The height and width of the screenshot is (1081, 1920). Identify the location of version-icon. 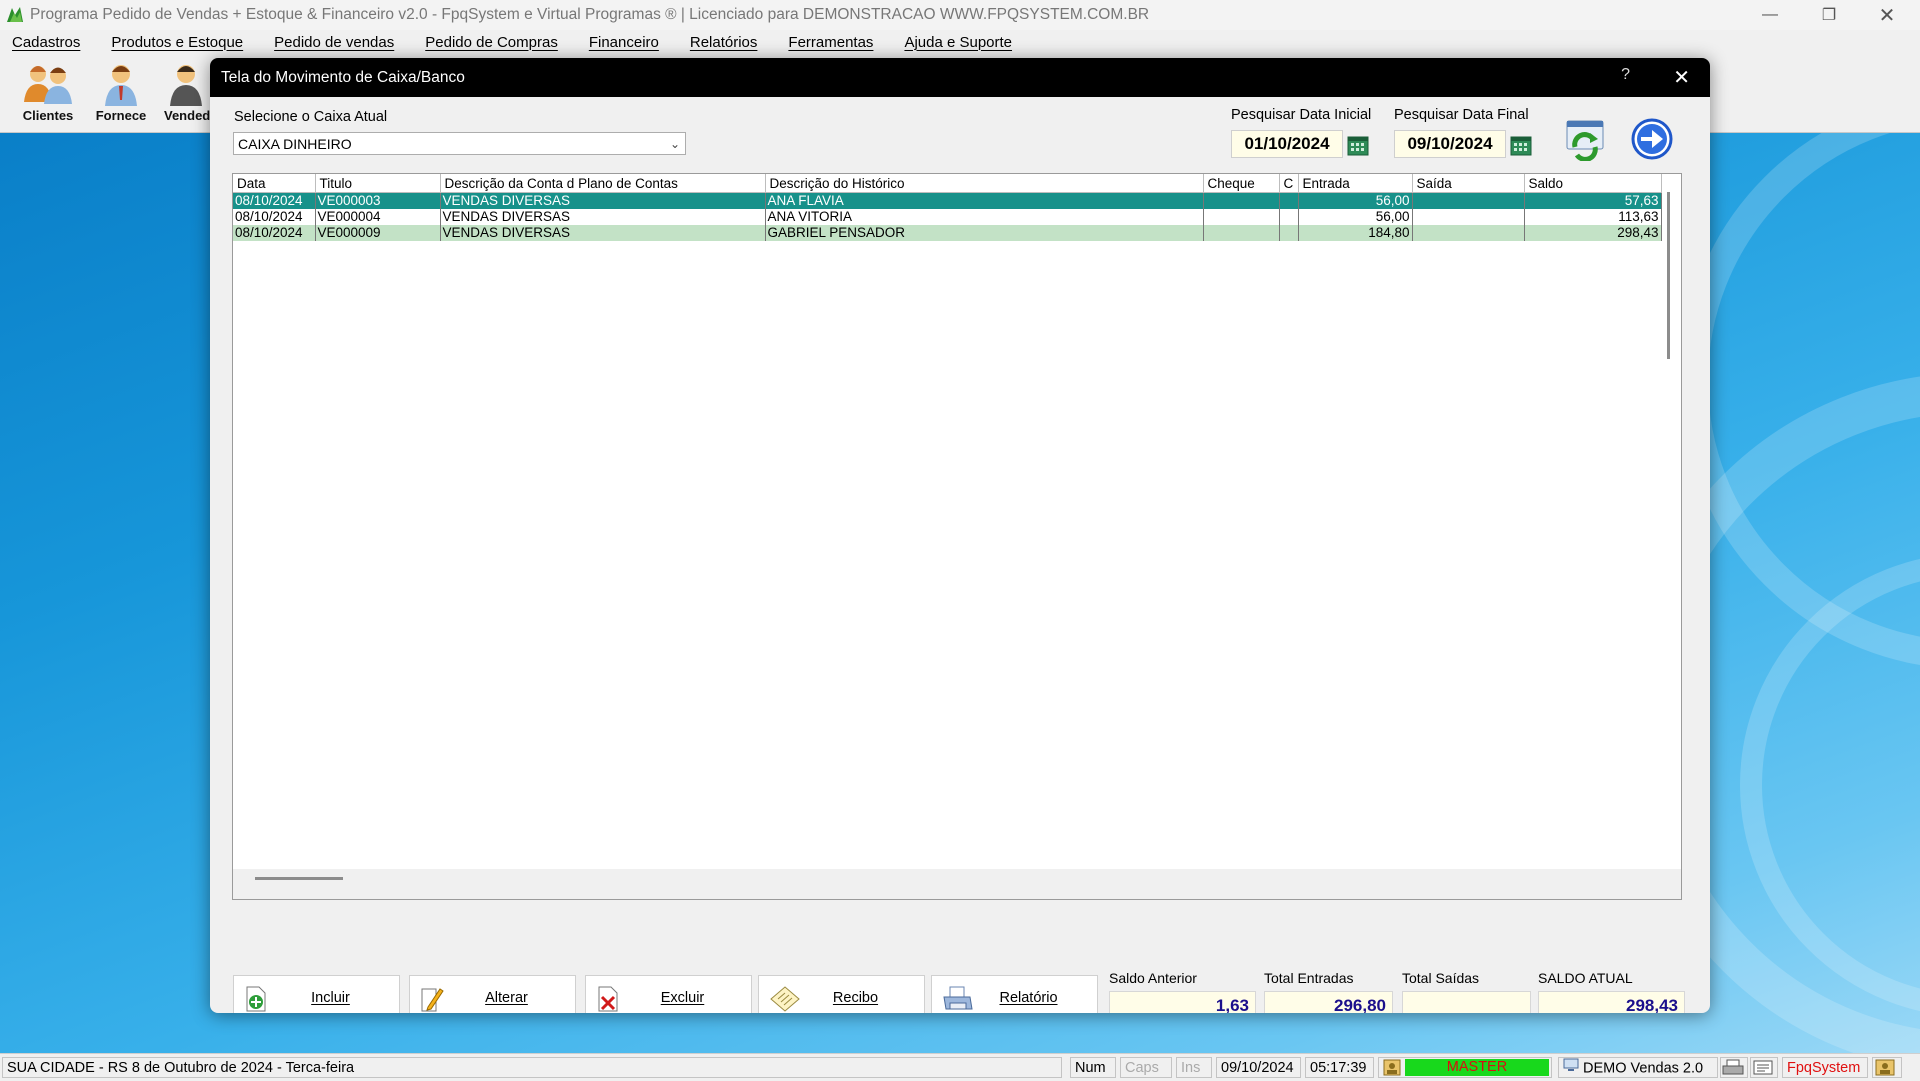
(1571, 1067).